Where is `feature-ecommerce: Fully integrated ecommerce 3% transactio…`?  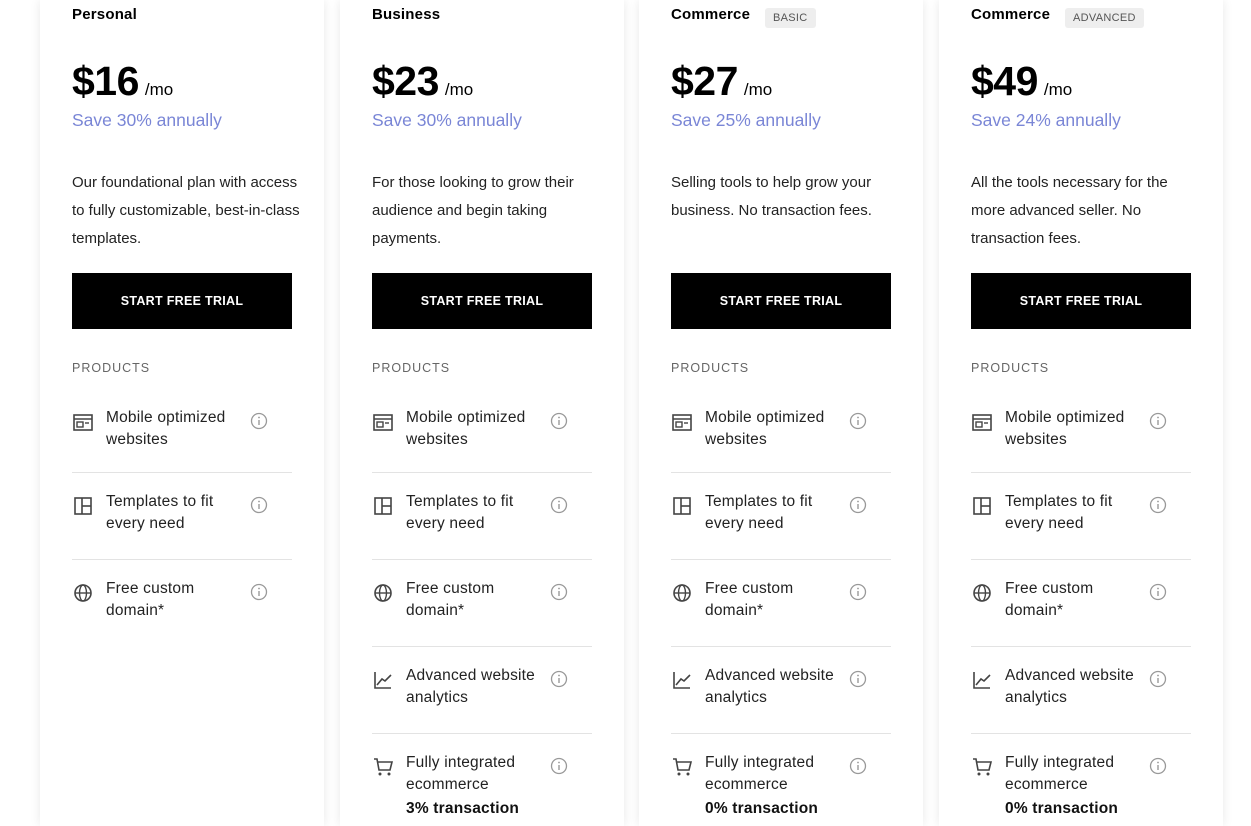 feature-ecommerce: Fully integrated ecommerce 3% transactio… is located at coordinates (482, 776).